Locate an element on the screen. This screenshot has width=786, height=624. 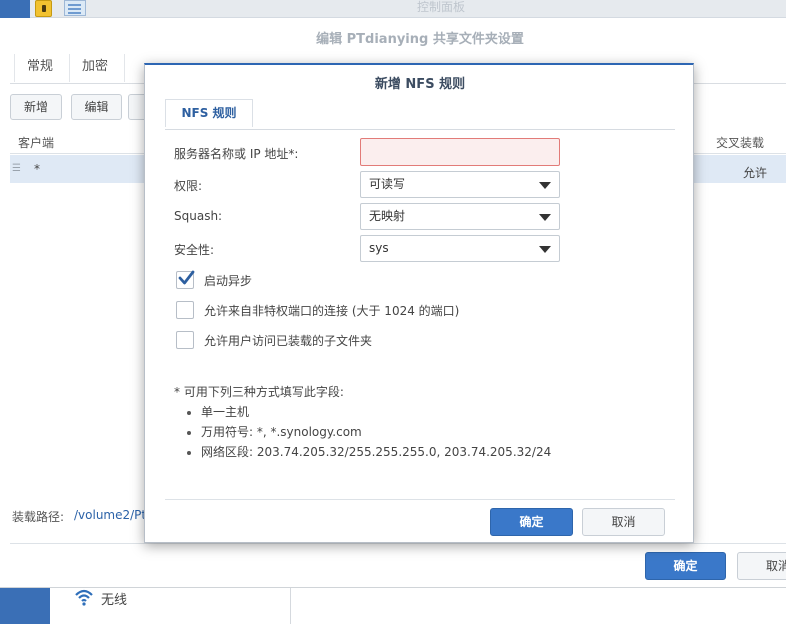
security-label: 安全性: is located at coordinates (194, 250).